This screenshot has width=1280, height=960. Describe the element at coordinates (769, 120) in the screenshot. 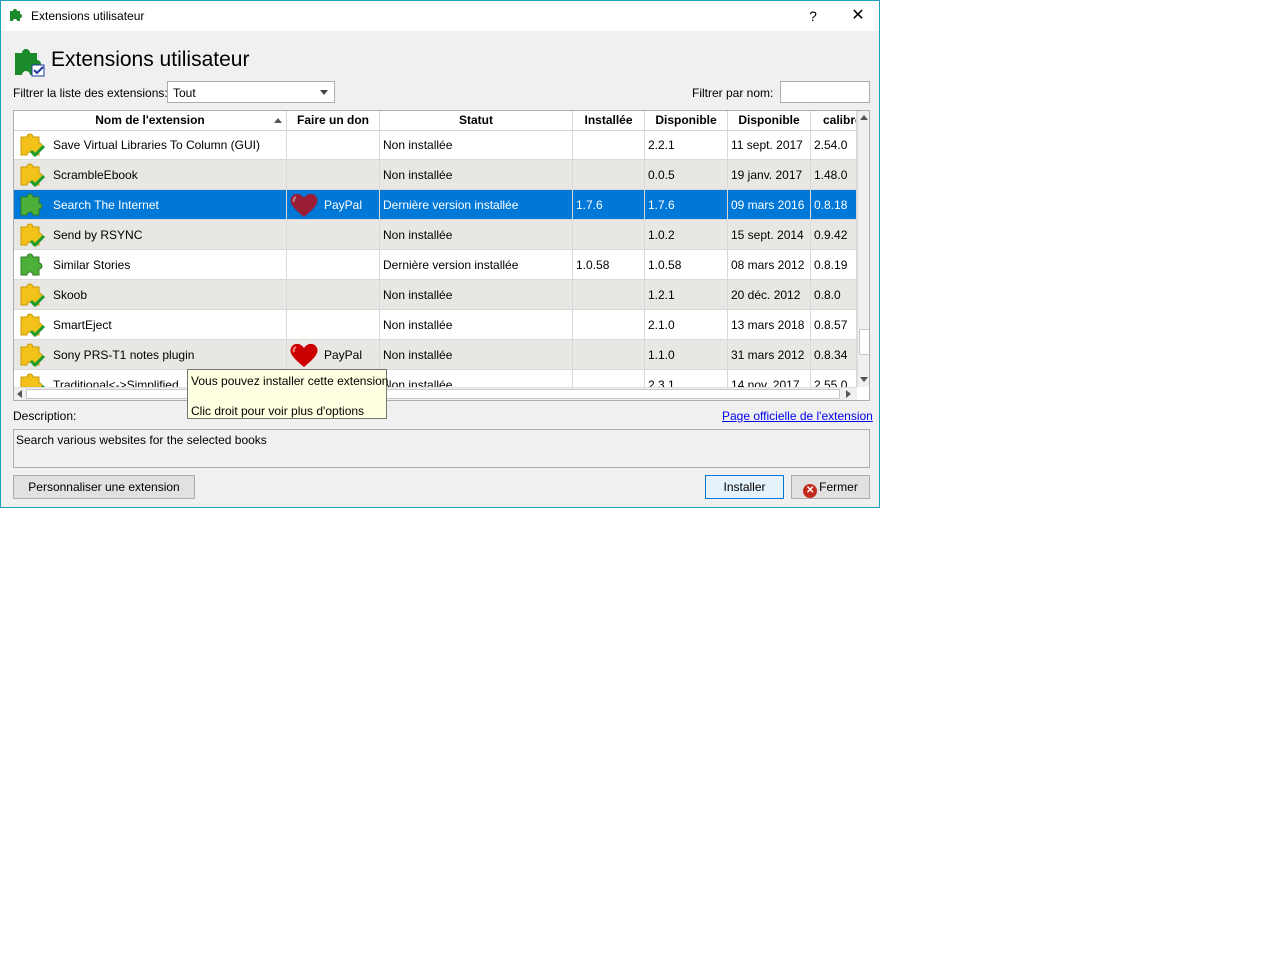

I see `column-header-available-date: Disponible` at that location.